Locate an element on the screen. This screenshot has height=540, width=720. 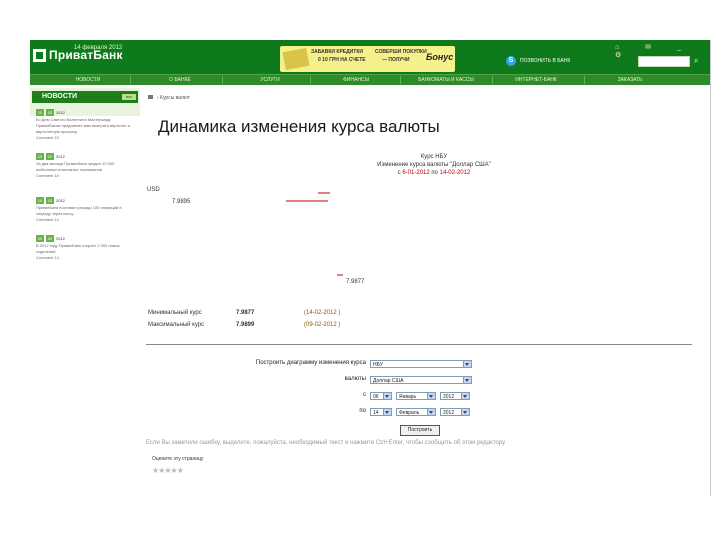
to-label: по is located at coordinates (362, 411).